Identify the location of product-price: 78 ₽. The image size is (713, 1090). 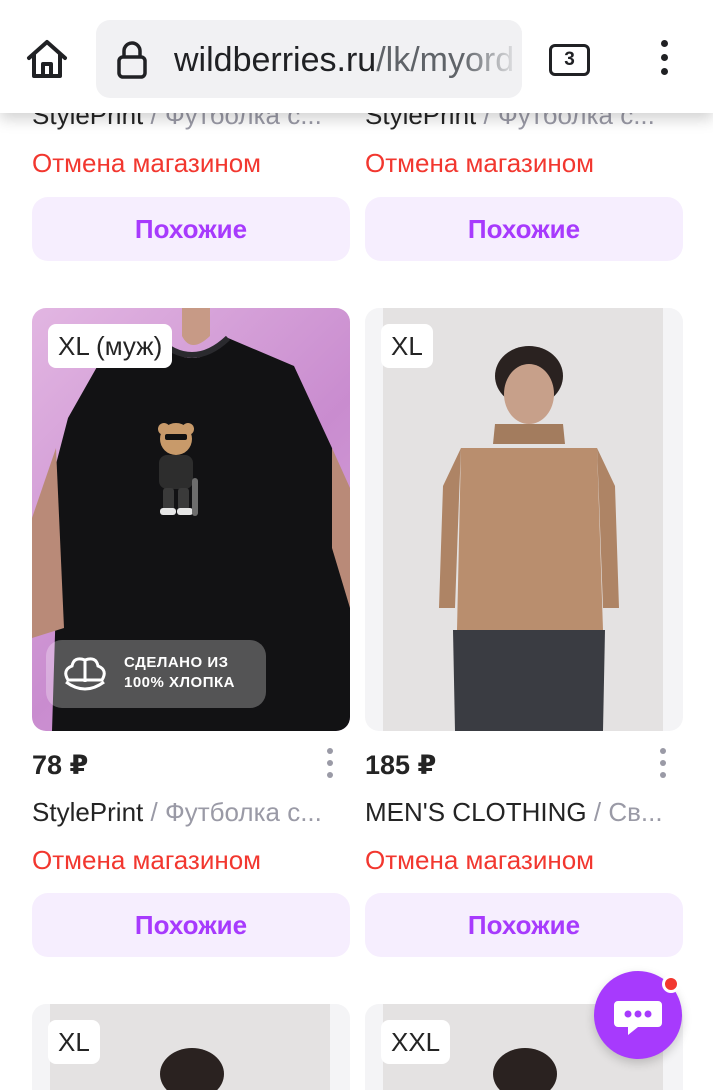
(60, 765).